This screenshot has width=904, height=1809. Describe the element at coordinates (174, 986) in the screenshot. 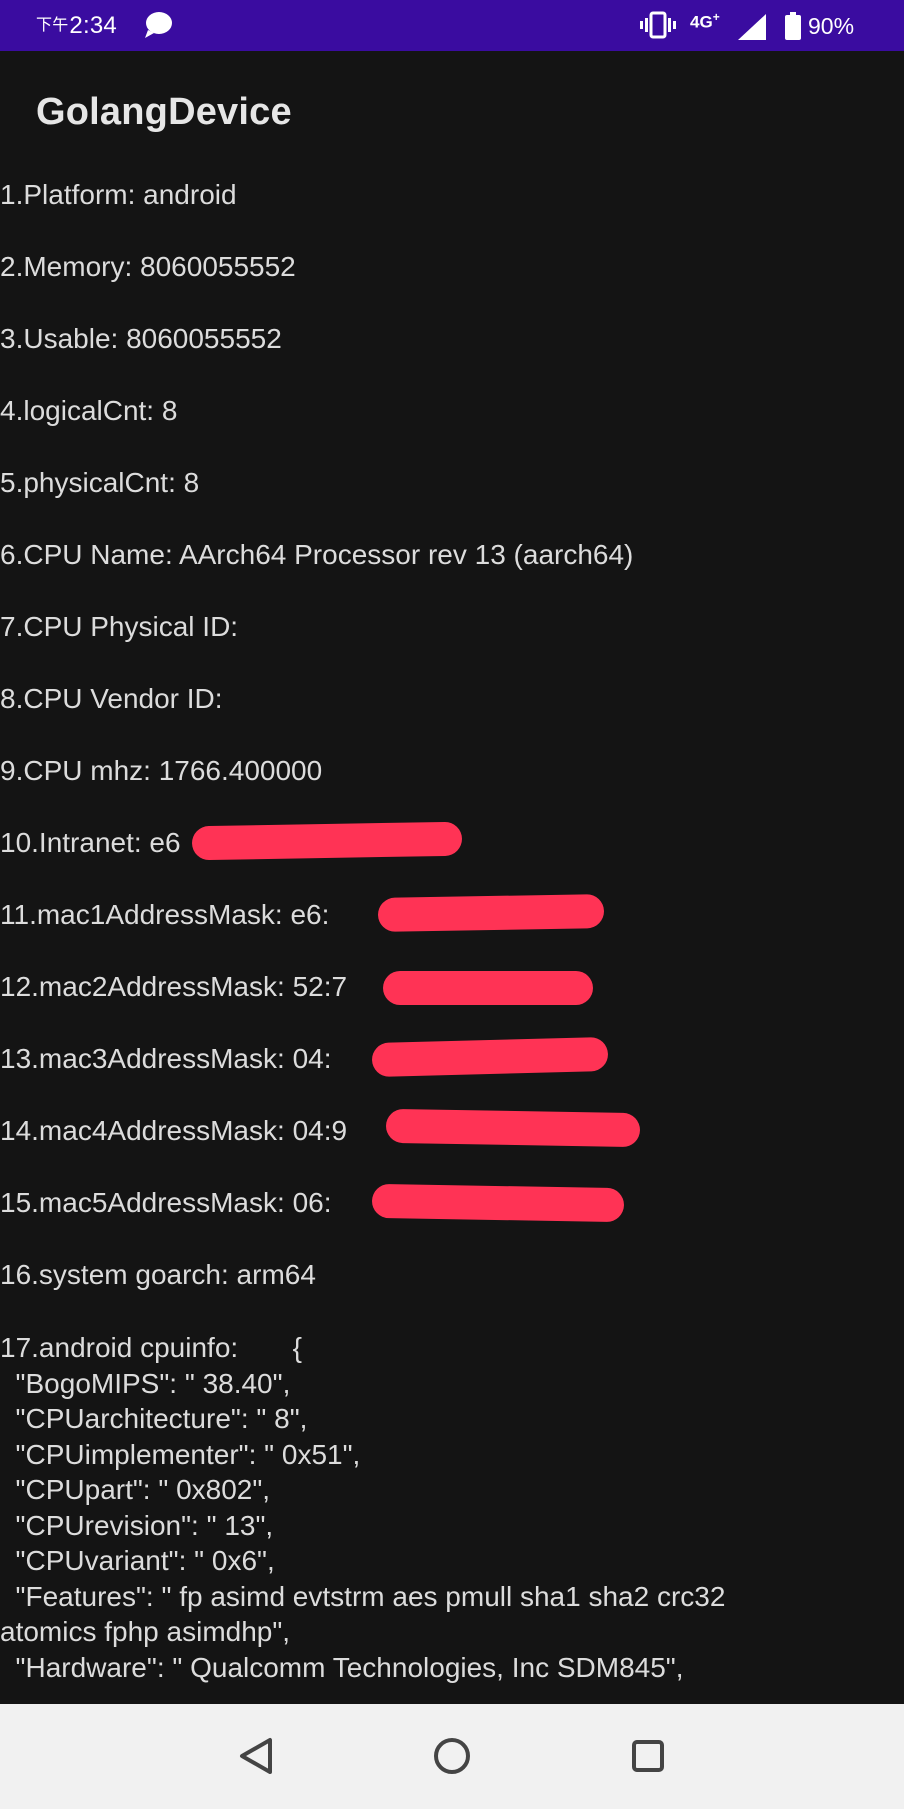

I see `info-line-mac2-text: 12.mac2AddressMask: 52:7` at that location.